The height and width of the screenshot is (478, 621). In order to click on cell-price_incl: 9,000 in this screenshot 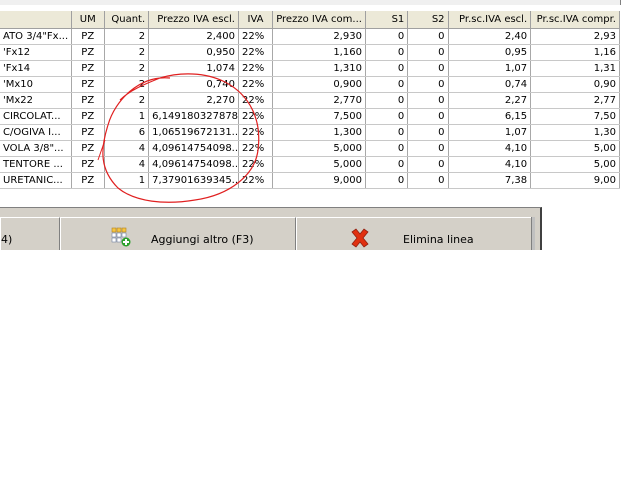, I will do `click(319, 180)`.